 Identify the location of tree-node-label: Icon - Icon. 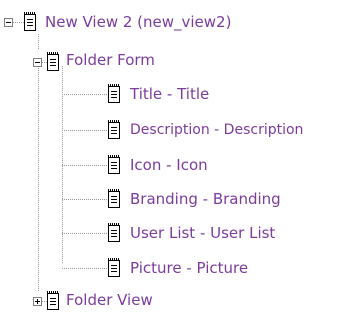
(169, 165).